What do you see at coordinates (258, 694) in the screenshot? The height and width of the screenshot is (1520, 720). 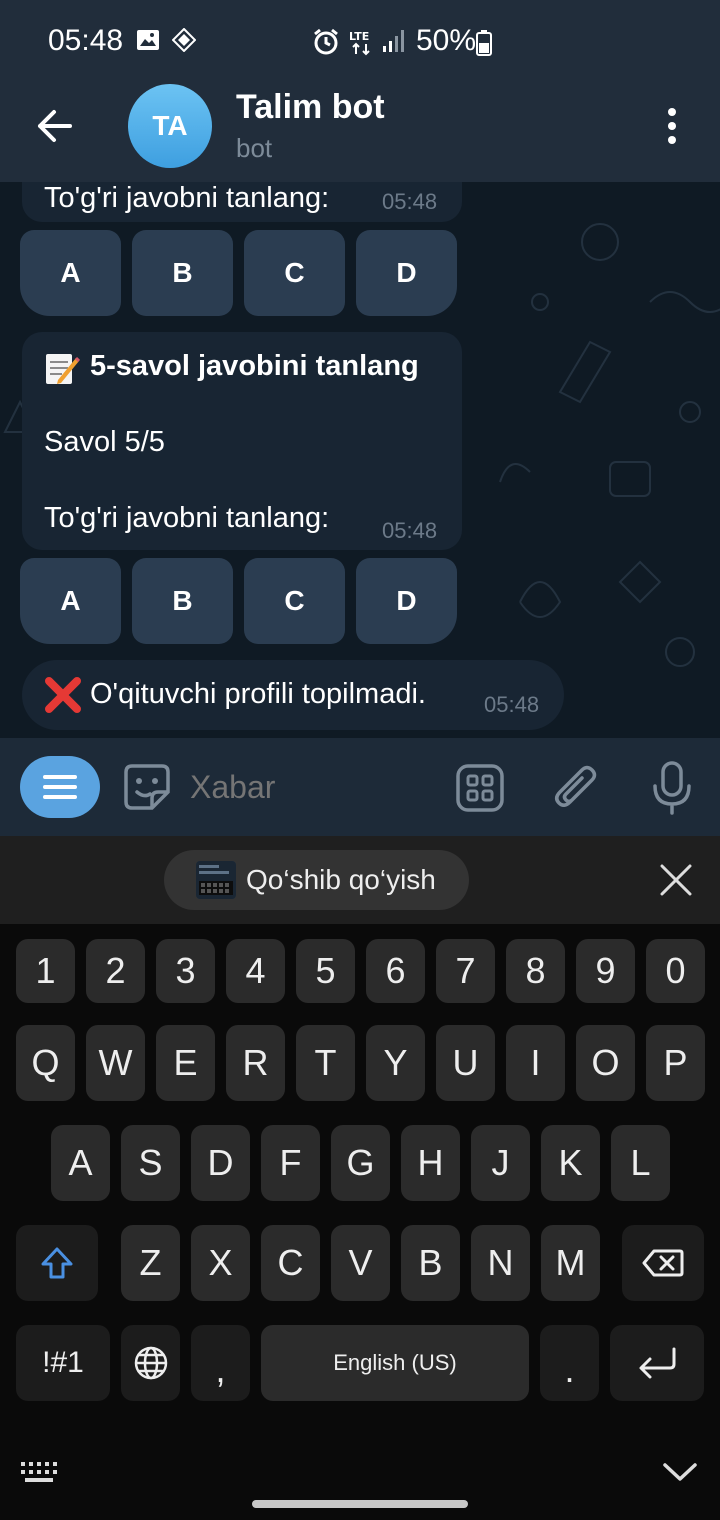 I see `error-message-text: O'qituvchi profili topilmadi.` at bounding box center [258, 694].